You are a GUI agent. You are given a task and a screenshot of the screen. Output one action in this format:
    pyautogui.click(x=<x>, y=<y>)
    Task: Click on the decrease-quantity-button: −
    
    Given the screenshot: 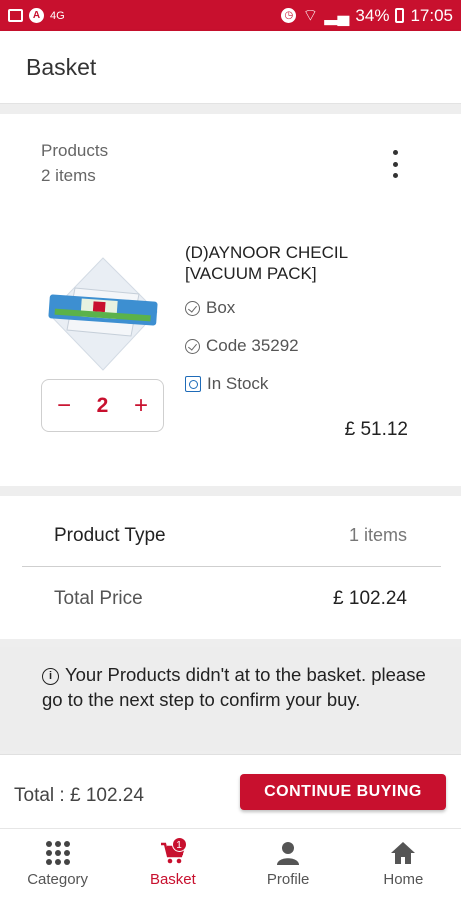 What is the action you would take?
    pyautogui.click(x=64, y=405)
    